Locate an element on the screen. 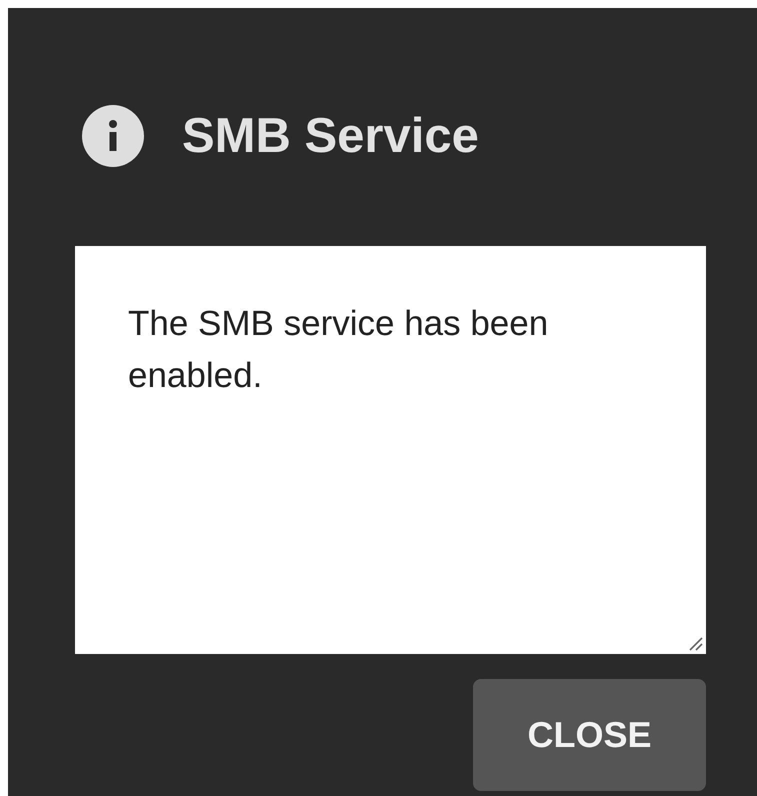 Image resolution: width=757 pixels, height=796 pixels. resize-grip-icon is located at coordinates (695, 643).